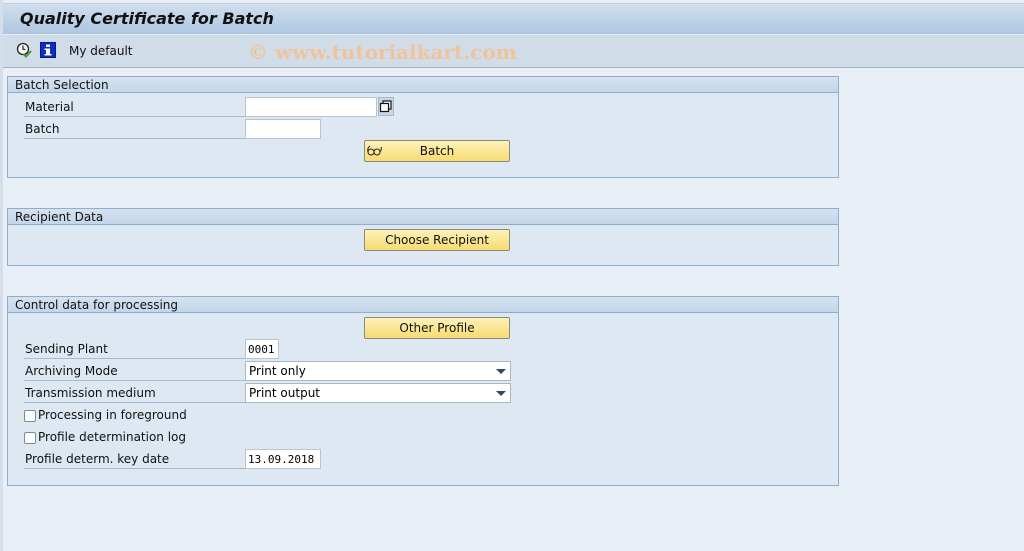  Describe the element at coordinates (48, 50) in the screenshot. I see `info-icon` at that location.